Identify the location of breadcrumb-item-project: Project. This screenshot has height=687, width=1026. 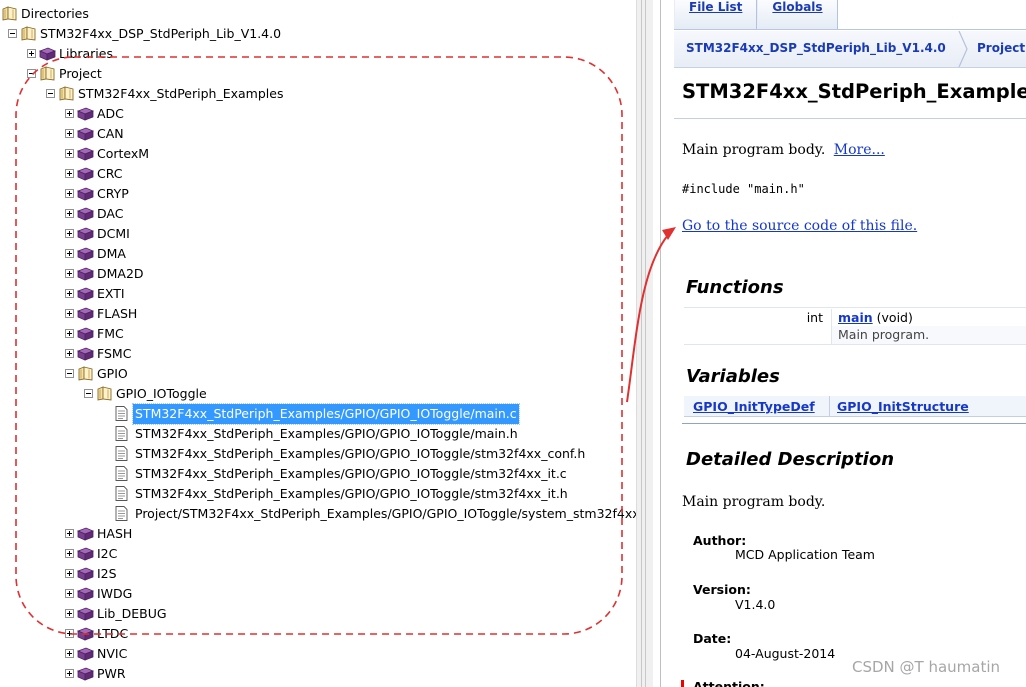
(1001, 48).